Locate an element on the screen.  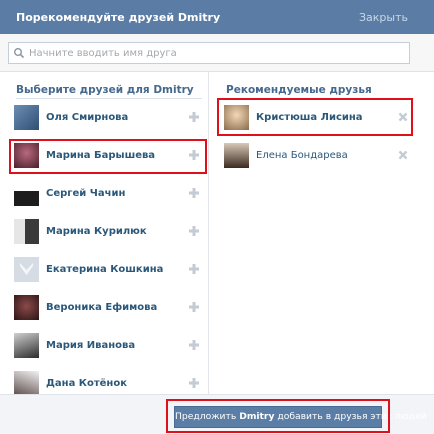
default-avatar-icon is located at coordinates (26, 269).